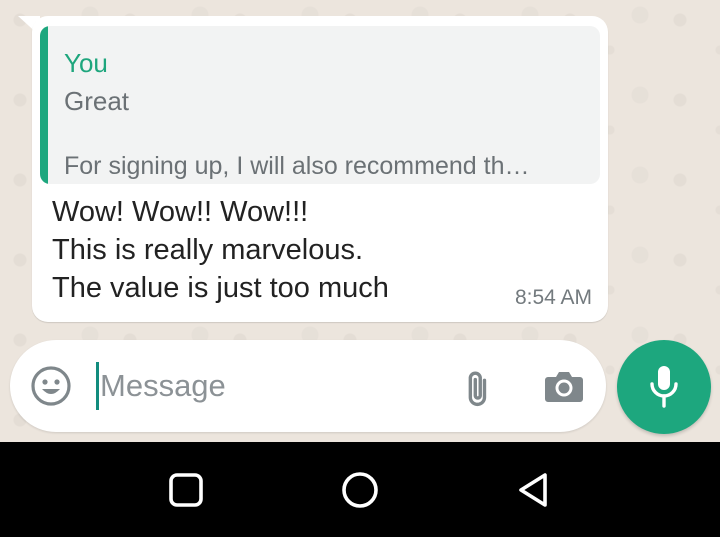 The image size is (720, 537). Describe the element at coordinates (97, 101) in the screenshot. I see `quote-text-line: Great` at that location.